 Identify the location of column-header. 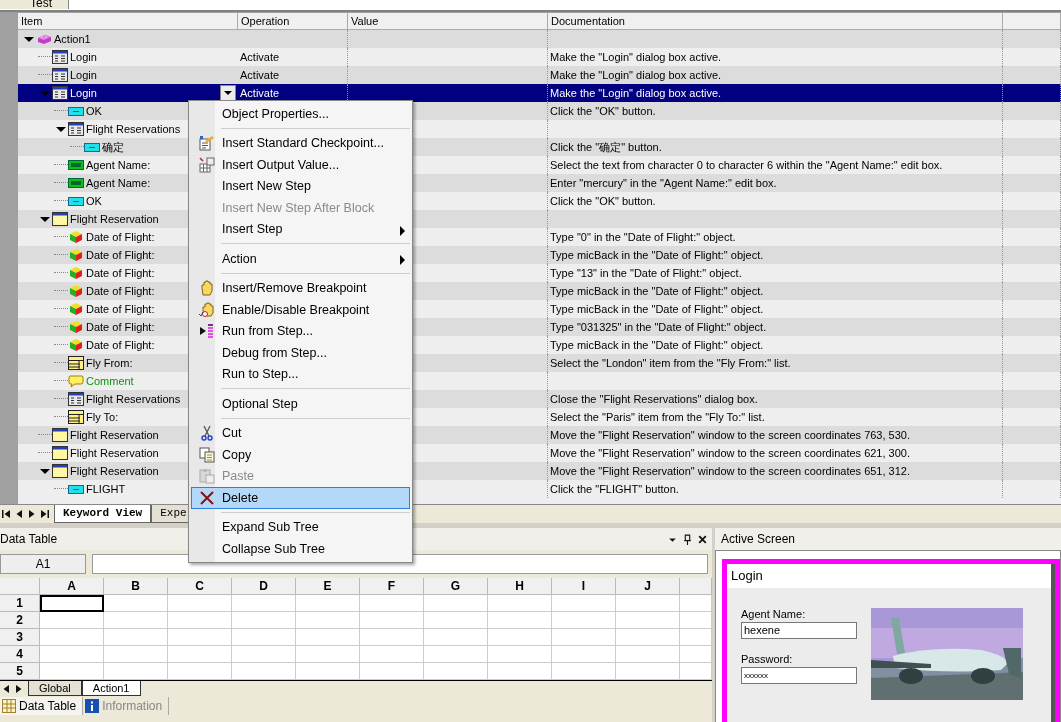
(1032, 21).